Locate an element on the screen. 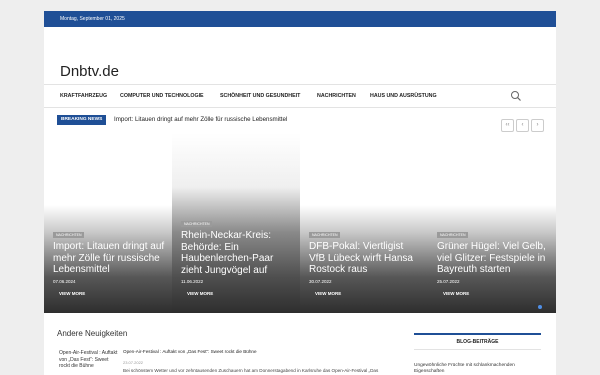  slide-date: 25.07.2022 is located at coordinates (448, 281).